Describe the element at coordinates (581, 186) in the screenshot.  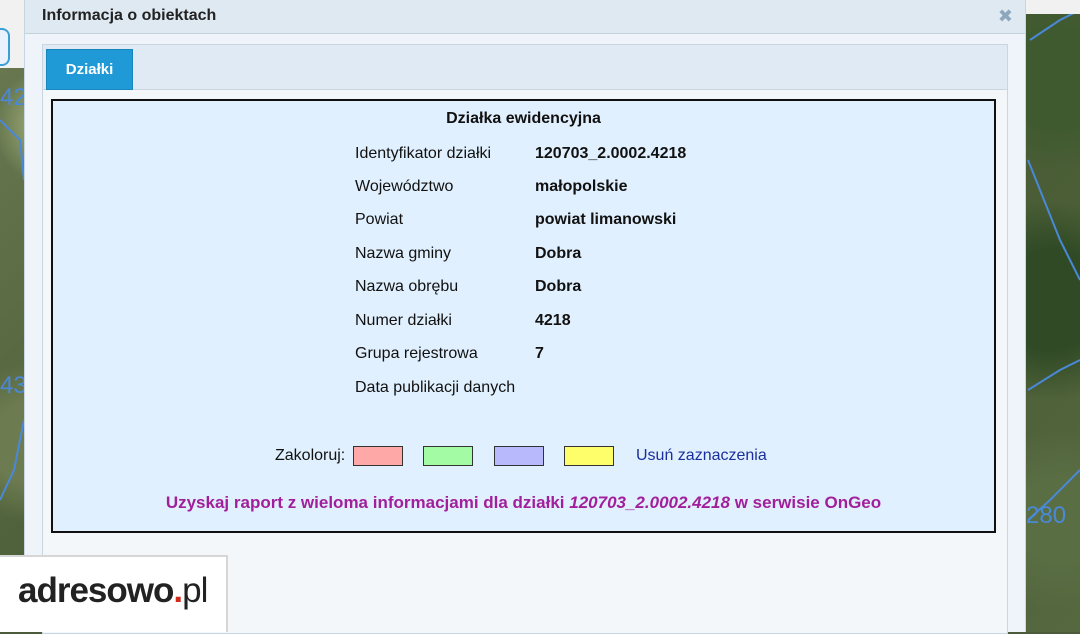
I see `row-value: małopolskie` at that location.